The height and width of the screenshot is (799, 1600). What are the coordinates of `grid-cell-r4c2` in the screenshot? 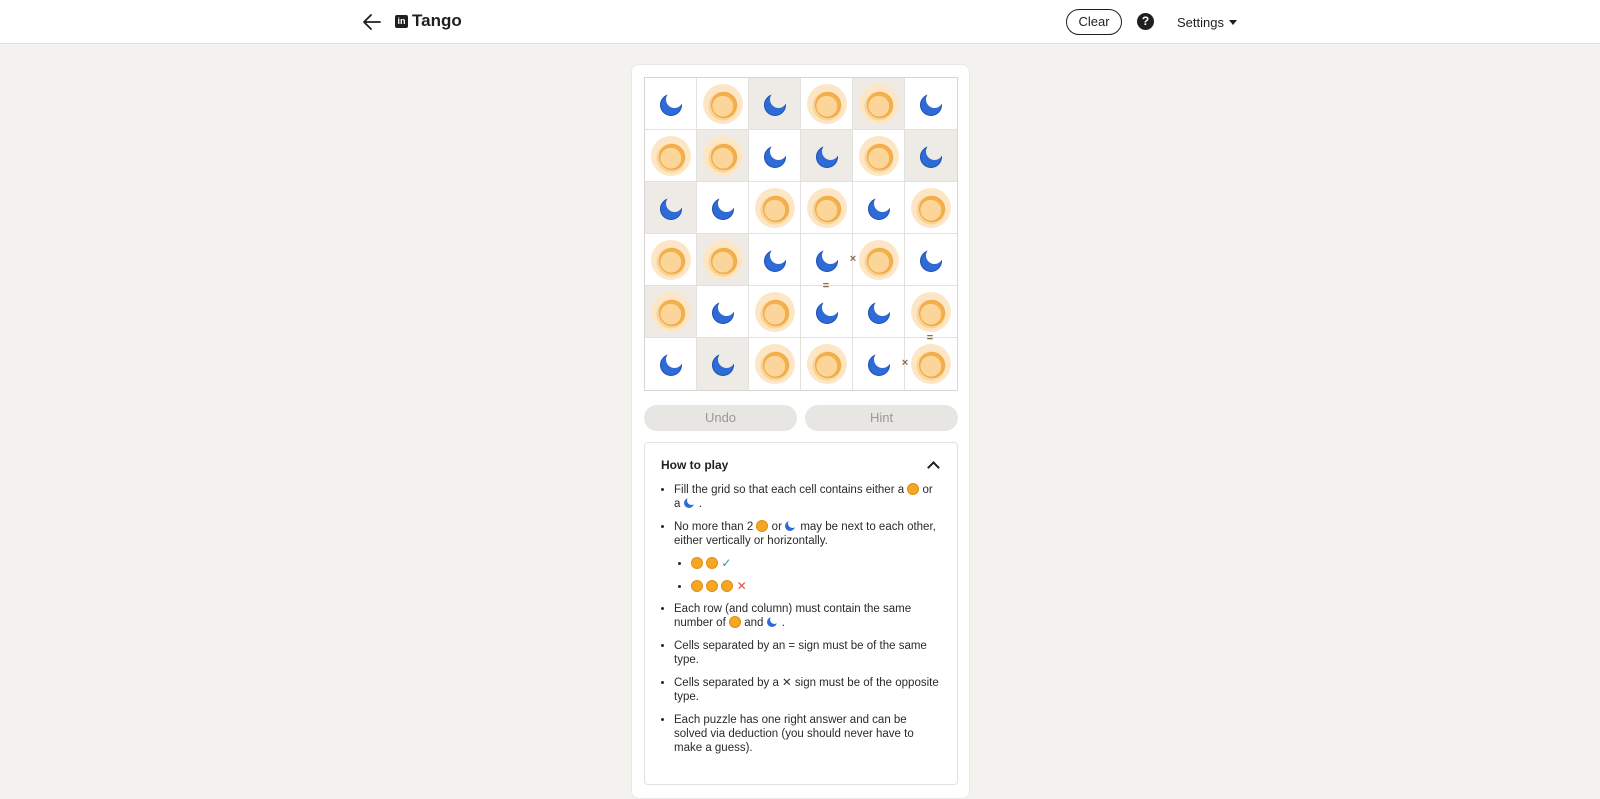 It's located at (723, 260).